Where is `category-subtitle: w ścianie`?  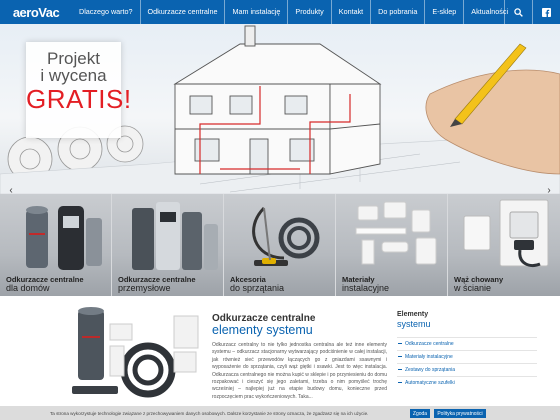
category-subtitle: w ścianie is located at coordinates (473, 288).